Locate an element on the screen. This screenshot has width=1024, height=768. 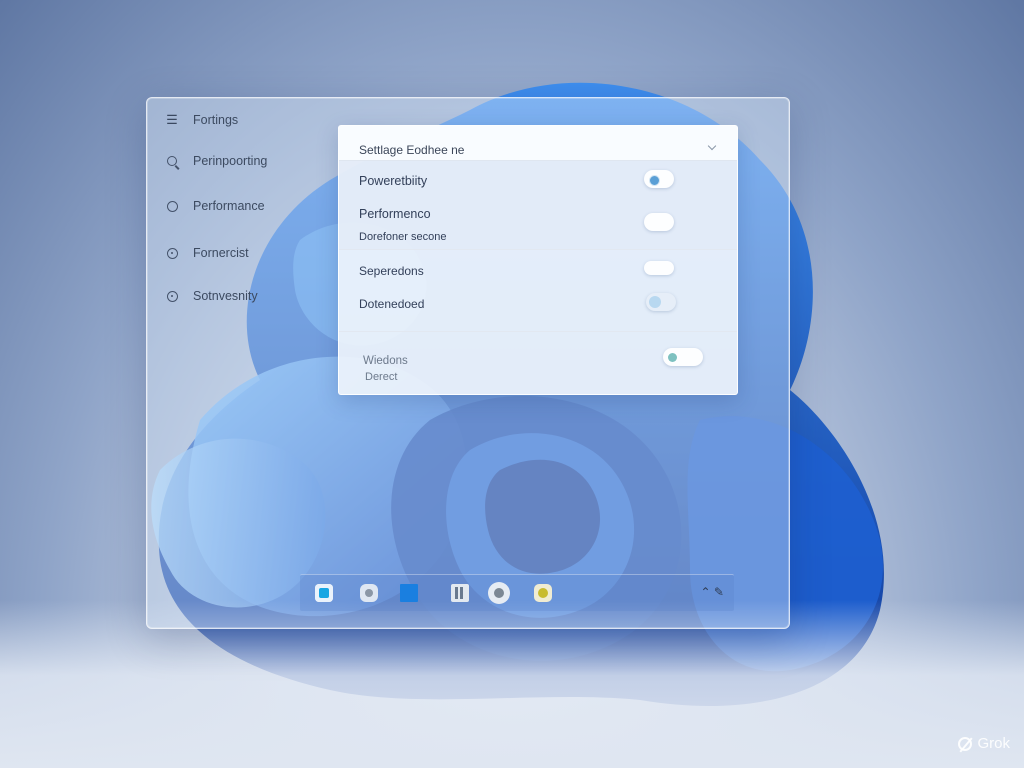
panel-section-footer: Wiedons Derect is located at coordinates (538, 363).